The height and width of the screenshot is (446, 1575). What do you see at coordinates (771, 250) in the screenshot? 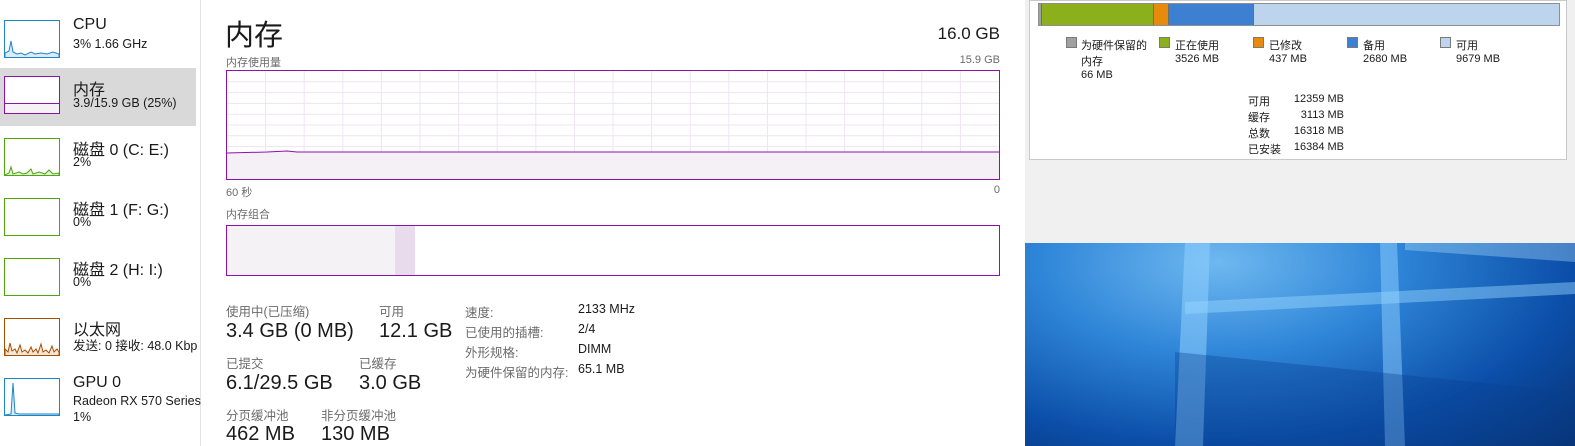
I see `composition-free` at bounding box center [771, 250].